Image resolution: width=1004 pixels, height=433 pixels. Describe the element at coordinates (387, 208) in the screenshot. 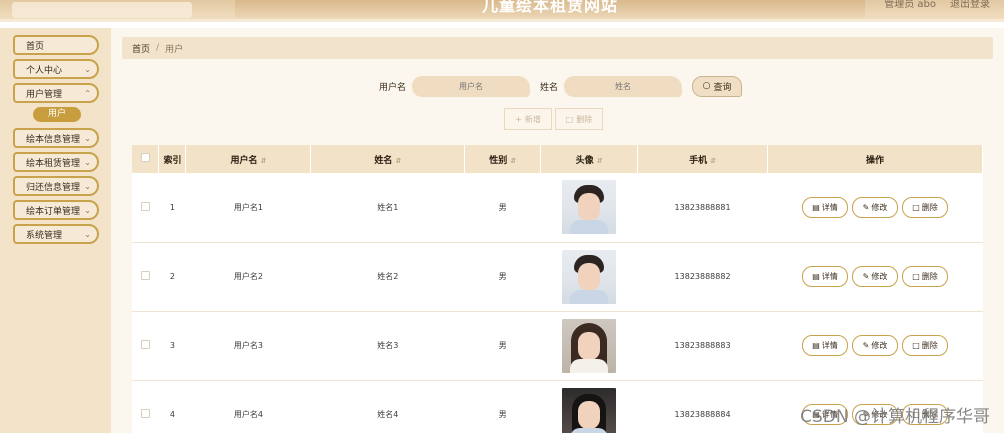

I see `cell-name: 姓名1` at that location.